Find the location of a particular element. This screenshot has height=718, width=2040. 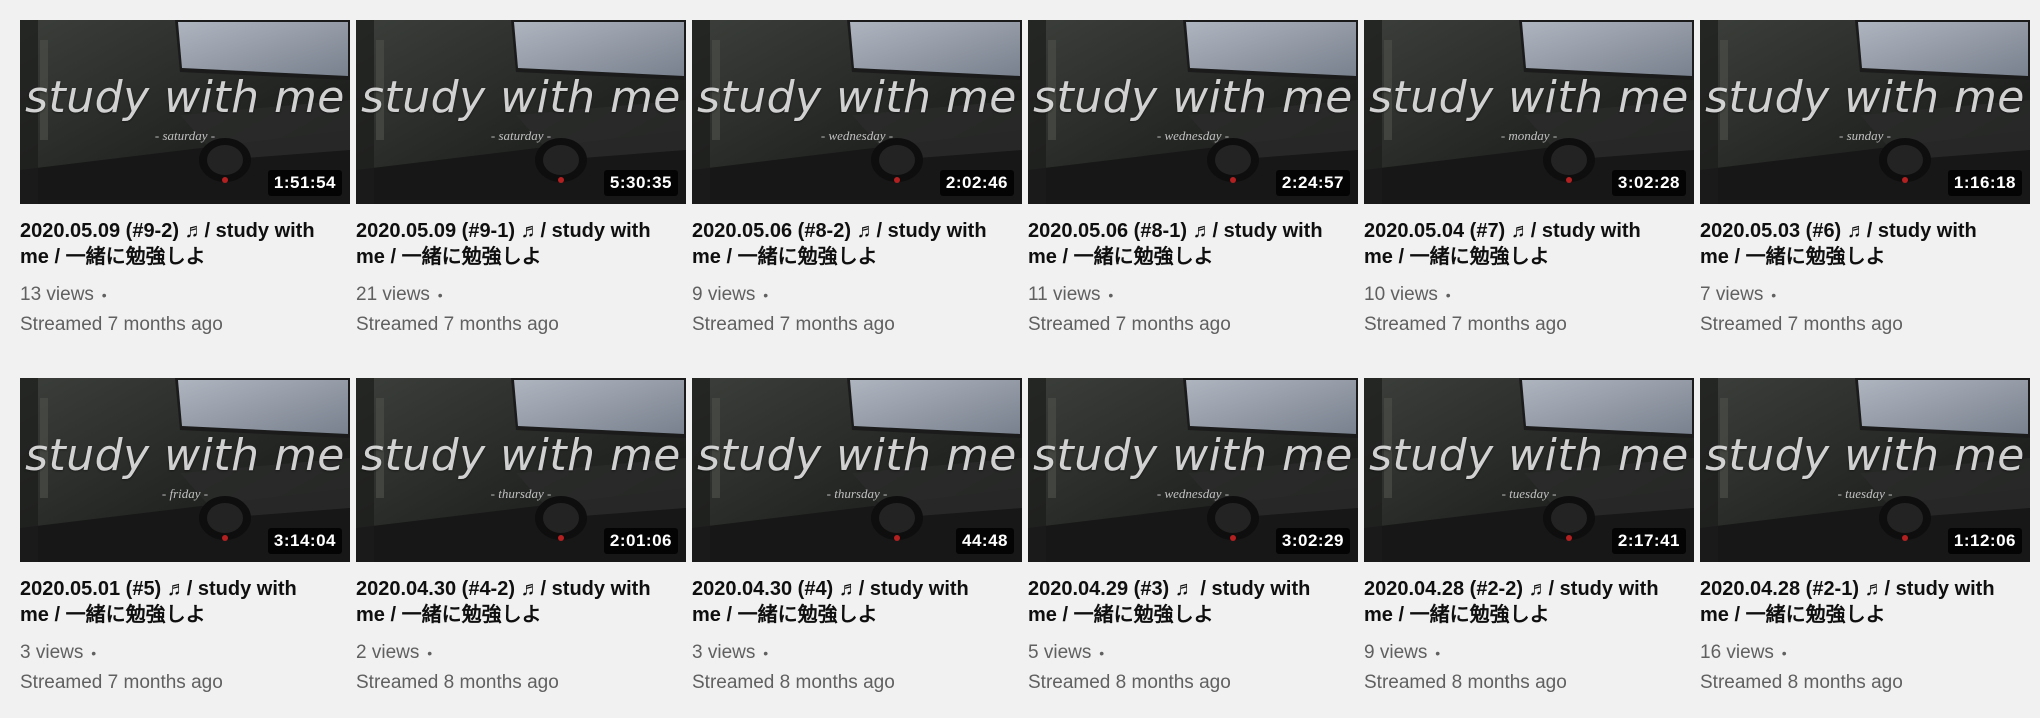

duration-badge: 5:30:35 is located at coordinates (640, 183).